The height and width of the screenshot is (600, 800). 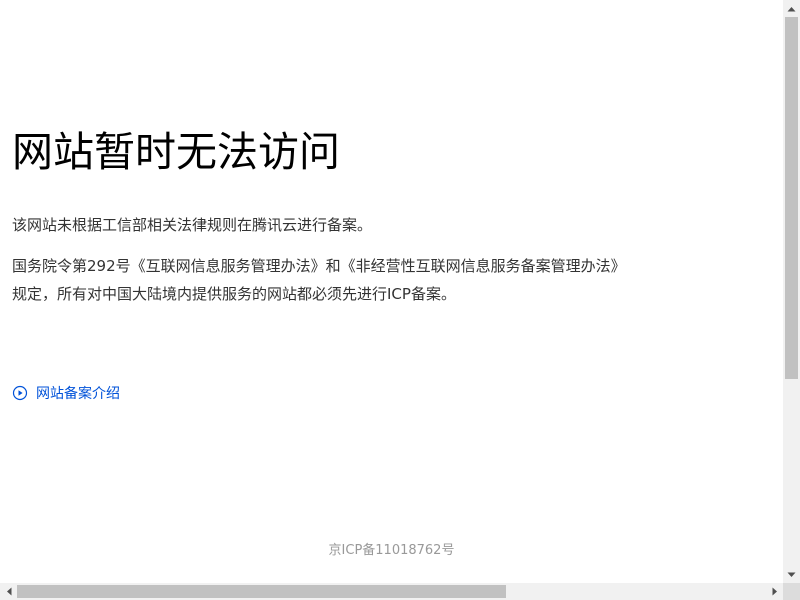 I want to click on vertical-scrollbar, so click(x=791, y=291).